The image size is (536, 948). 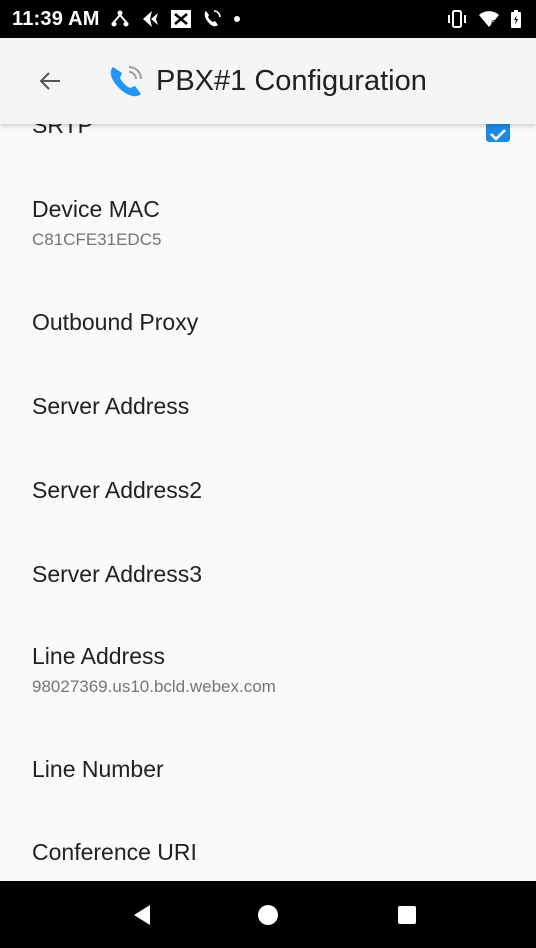 I want to click on page-title: PBX#1 Configuration, so click(x=291, y=80).